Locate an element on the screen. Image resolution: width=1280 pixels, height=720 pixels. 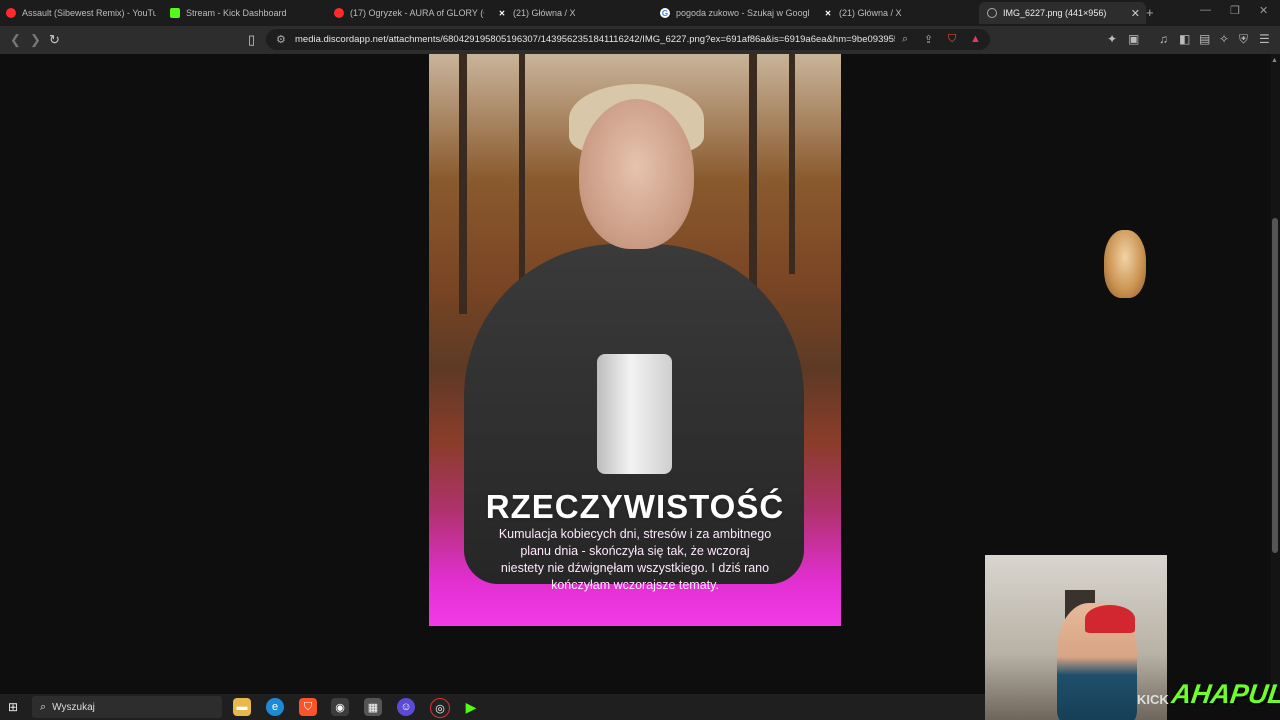
sidebar-icon: ◧ is located at coordinates (1184, 39).